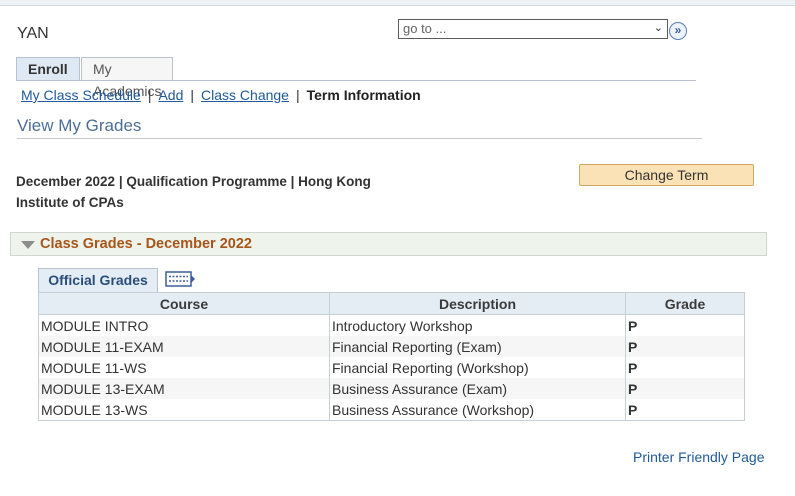 This screenshot has width=795, height=496. I want to click on top-bar, so click(397, 3).